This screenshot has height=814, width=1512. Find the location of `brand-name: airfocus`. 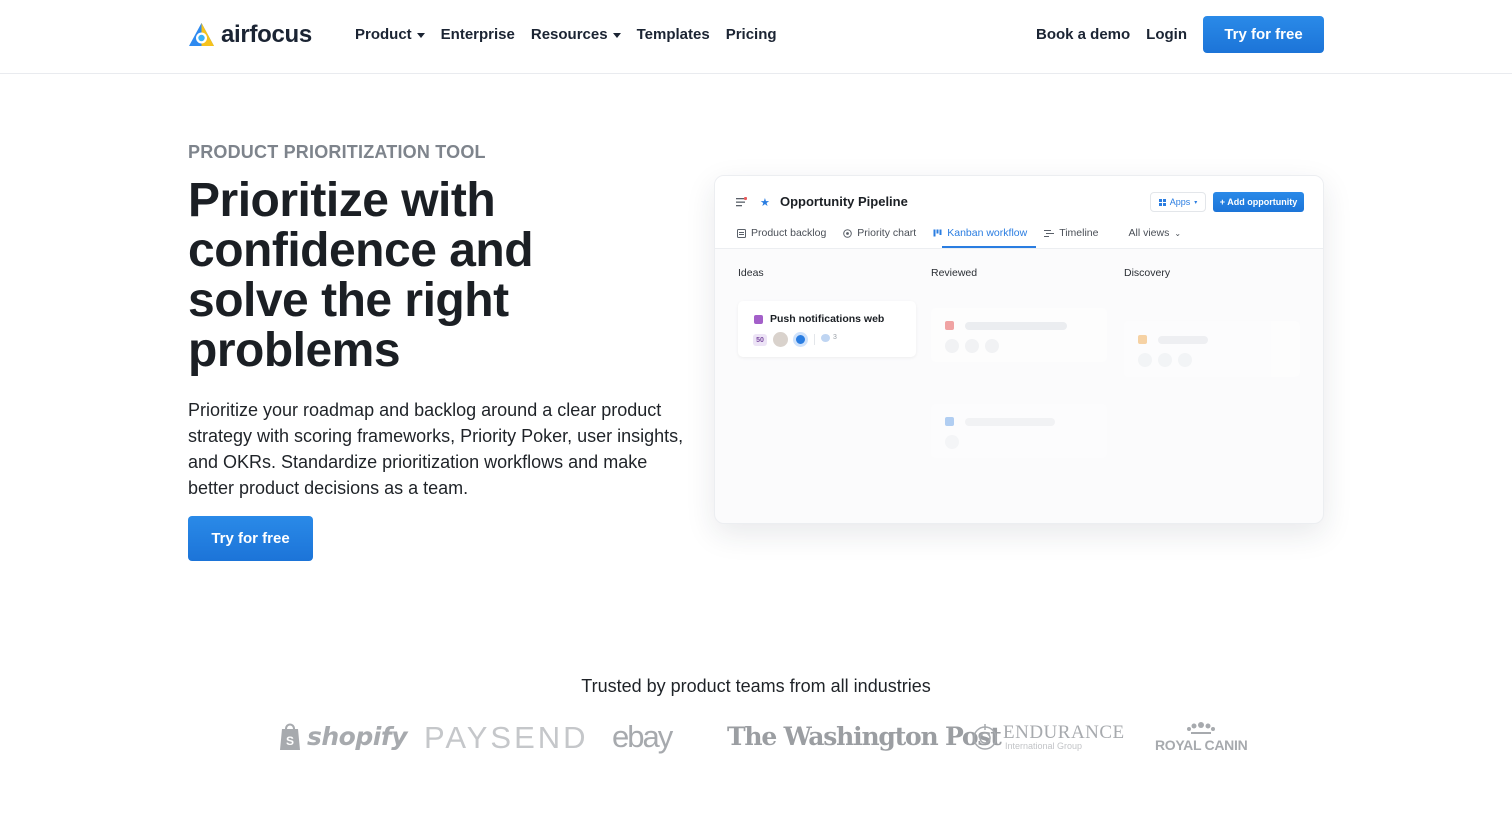

brand-name: airfocus is located at coordinates (266, 34).